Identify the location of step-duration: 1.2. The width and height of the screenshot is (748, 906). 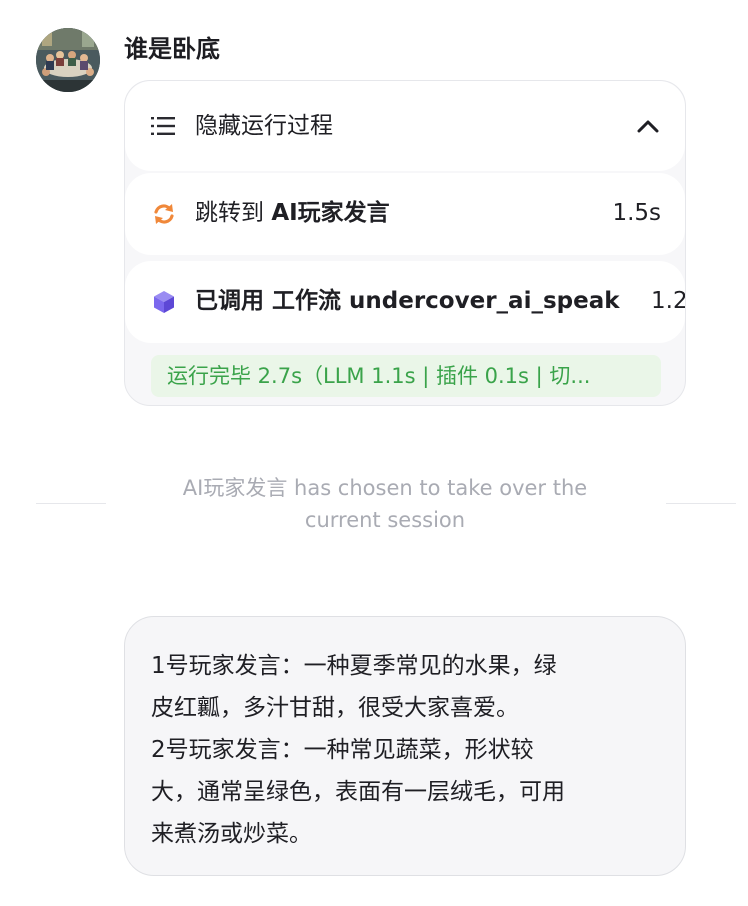
(668, 301).